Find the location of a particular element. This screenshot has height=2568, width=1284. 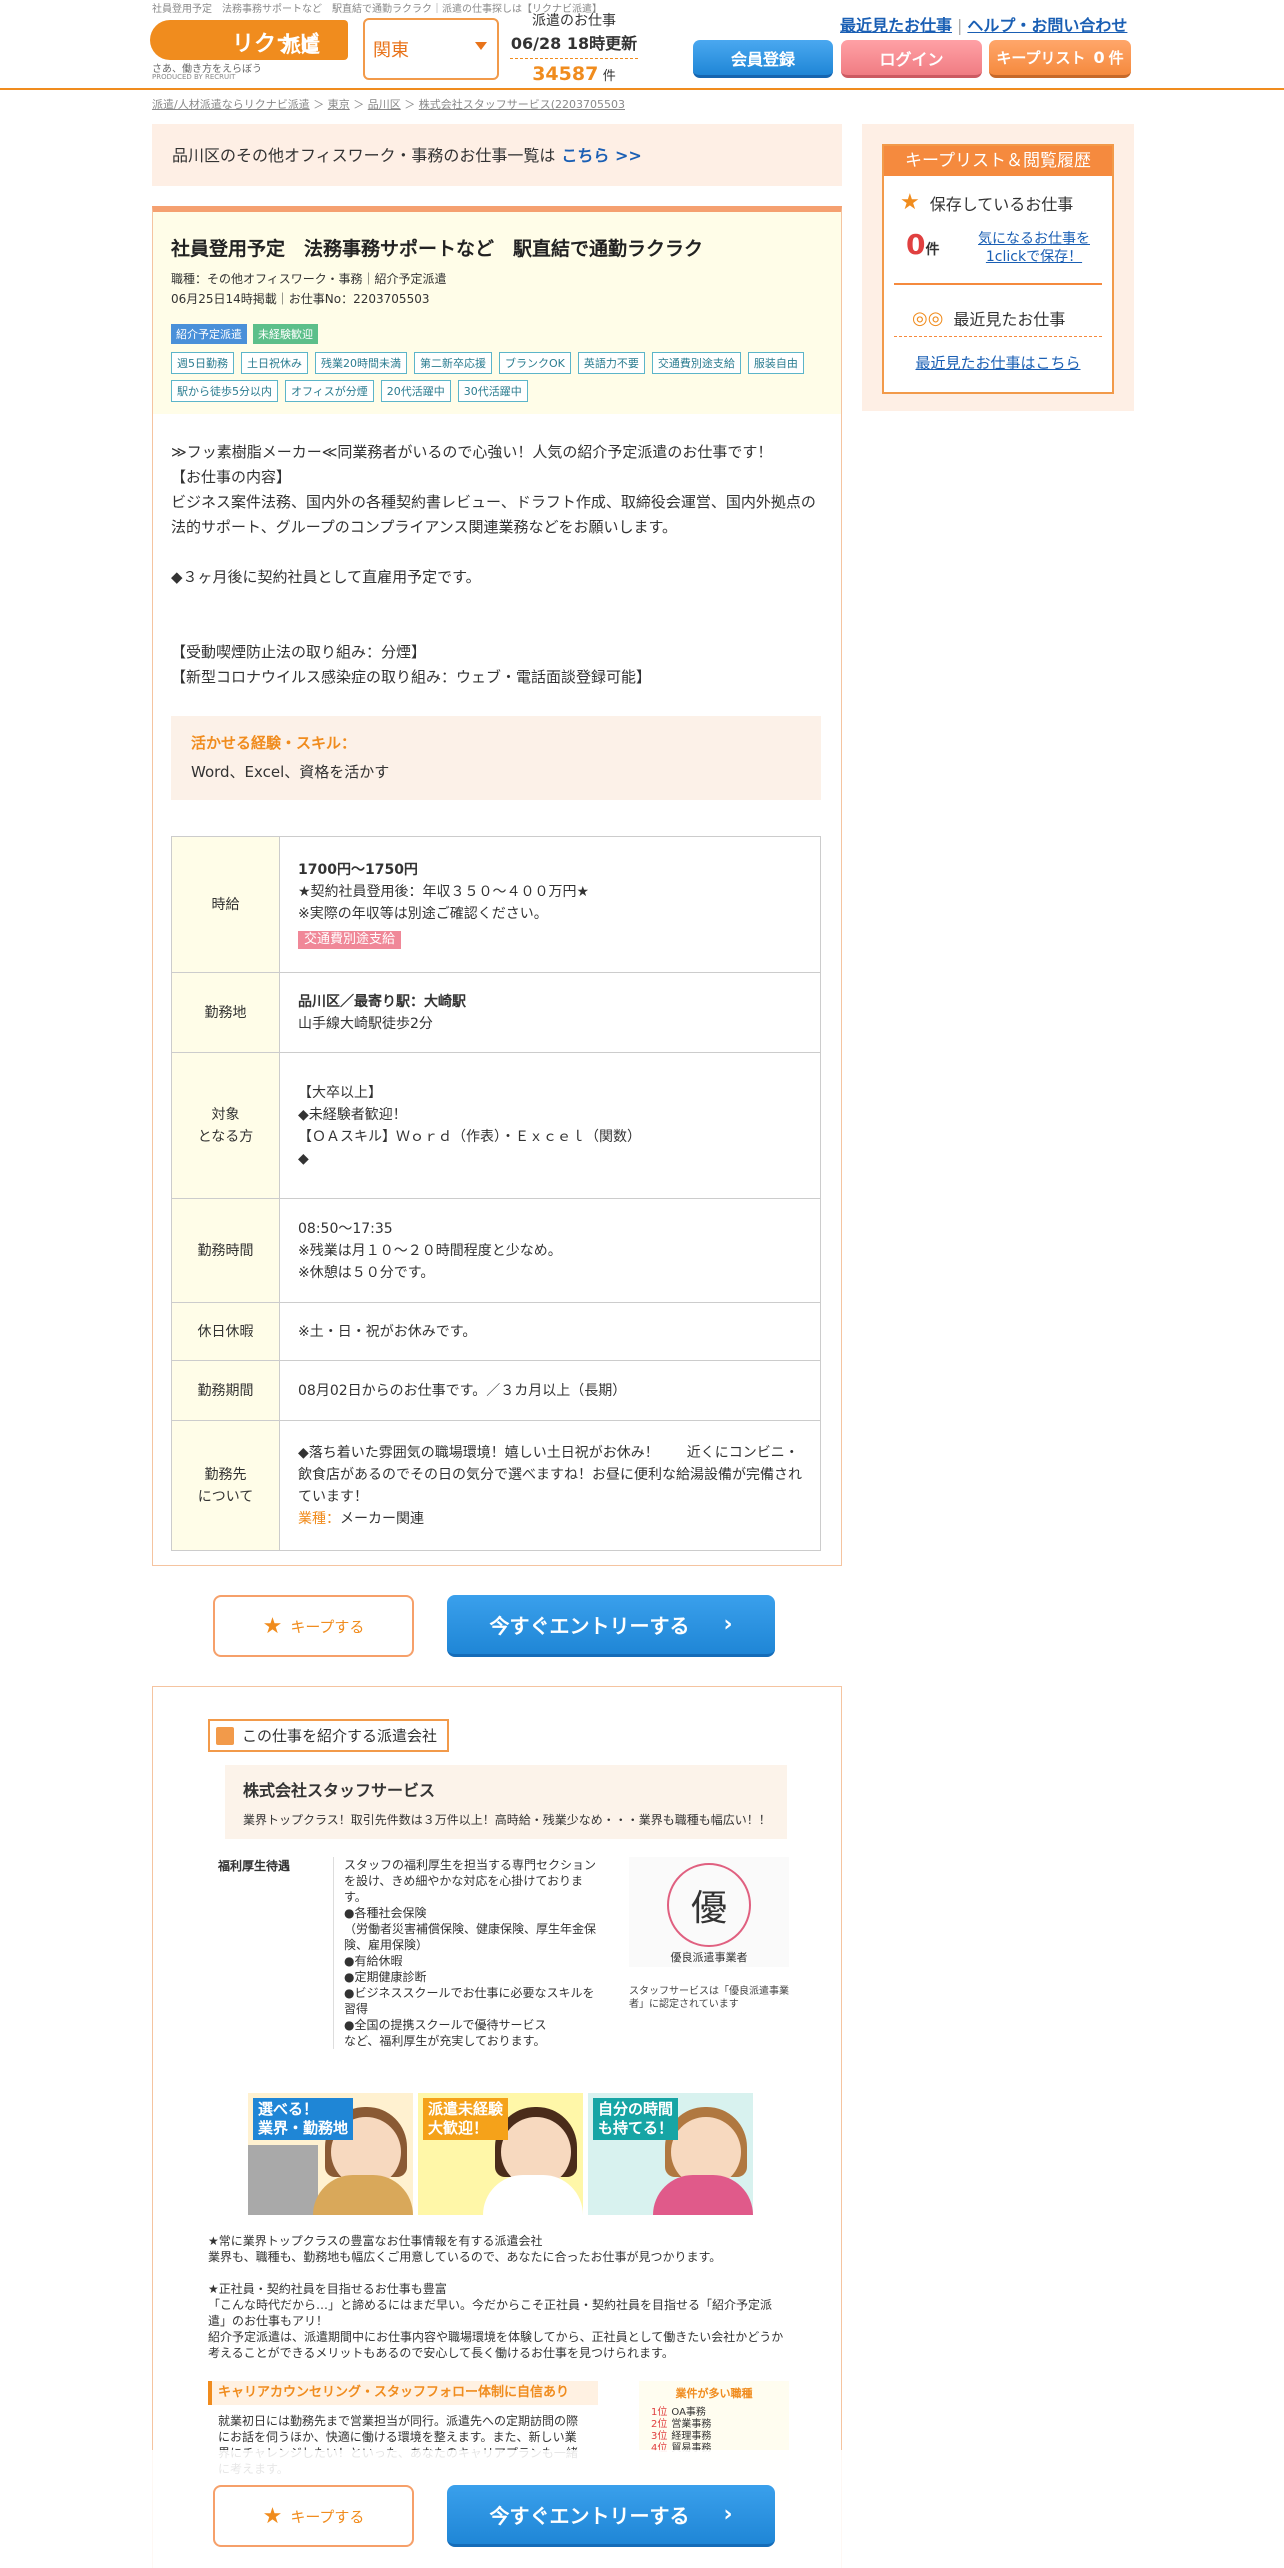

feature-tag: 週5日勤務 is located at coordinates (202, 363).